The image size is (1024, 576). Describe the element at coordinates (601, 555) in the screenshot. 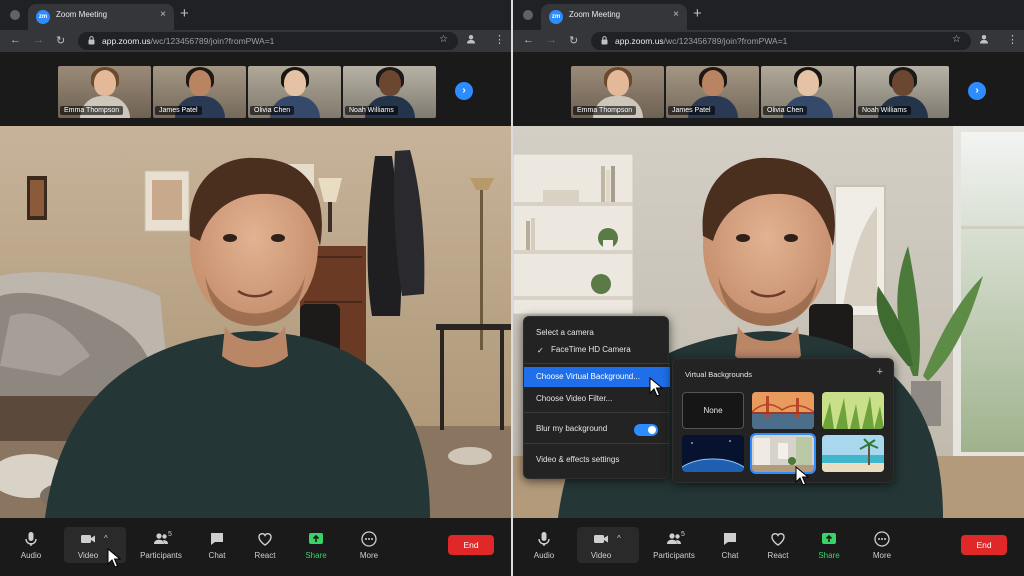

I see `video-label: Video` at that location.